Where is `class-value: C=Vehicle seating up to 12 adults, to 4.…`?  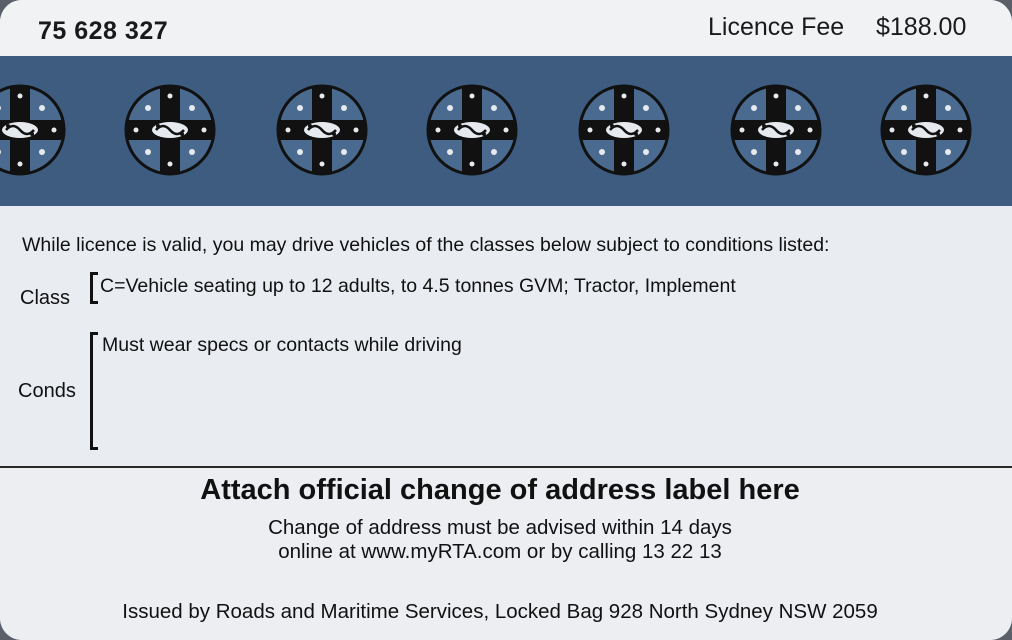 class-value: C=Vehicle seating up to 12 adults, to 4.… is located at coordinates (418, 286).